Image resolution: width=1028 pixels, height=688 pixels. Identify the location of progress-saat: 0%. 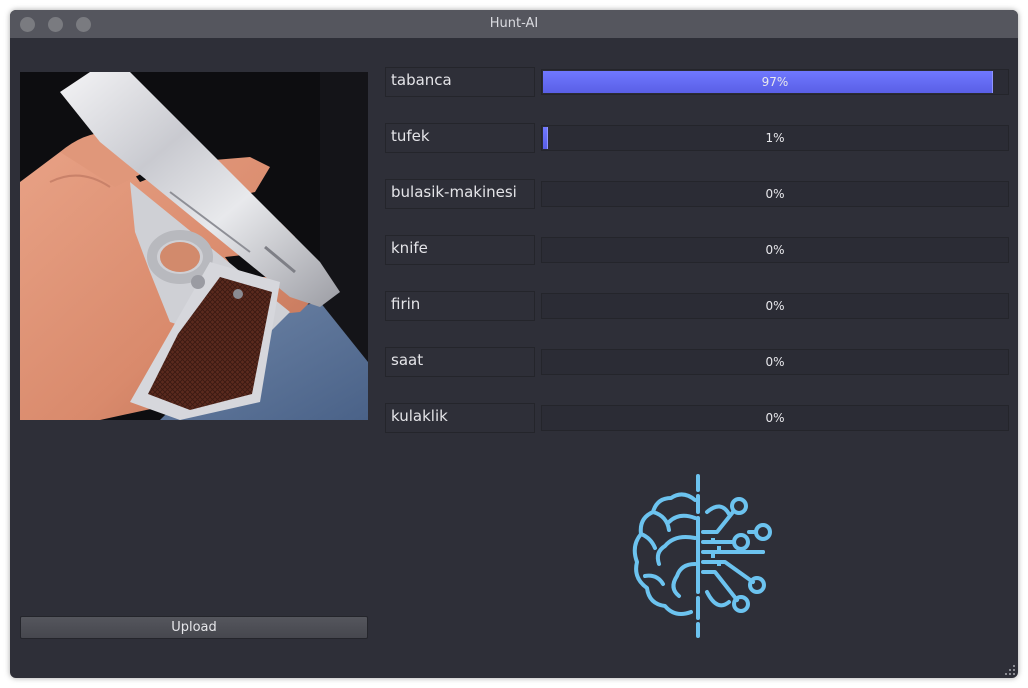
(775, 362).